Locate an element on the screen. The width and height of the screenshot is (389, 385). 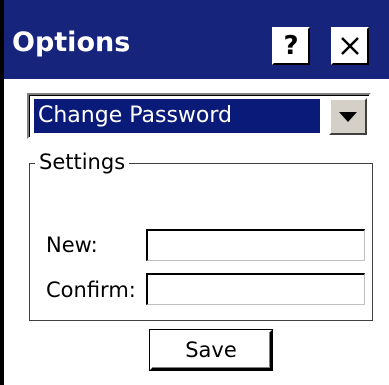
close-icon is located at coordinates (350, 46).